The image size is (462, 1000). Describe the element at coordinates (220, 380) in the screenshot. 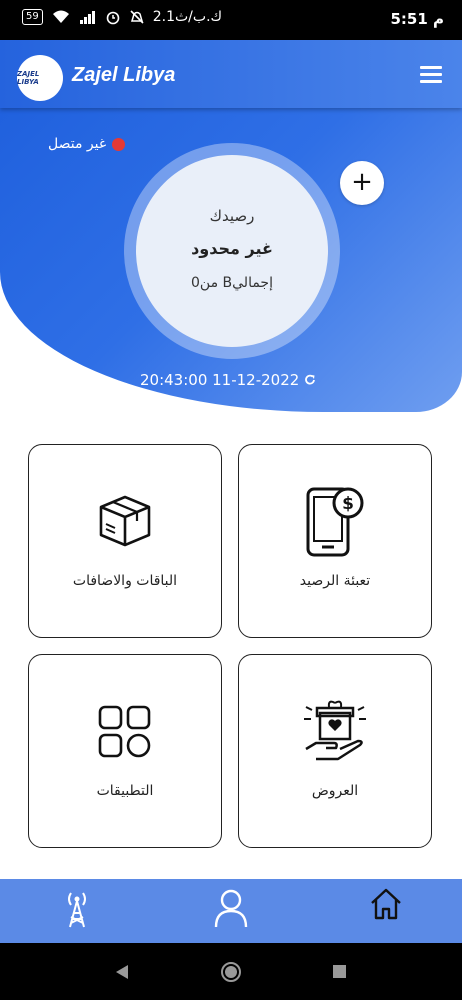

I see `last-updated-time: 20:43:00 11-12-2022` at that location.